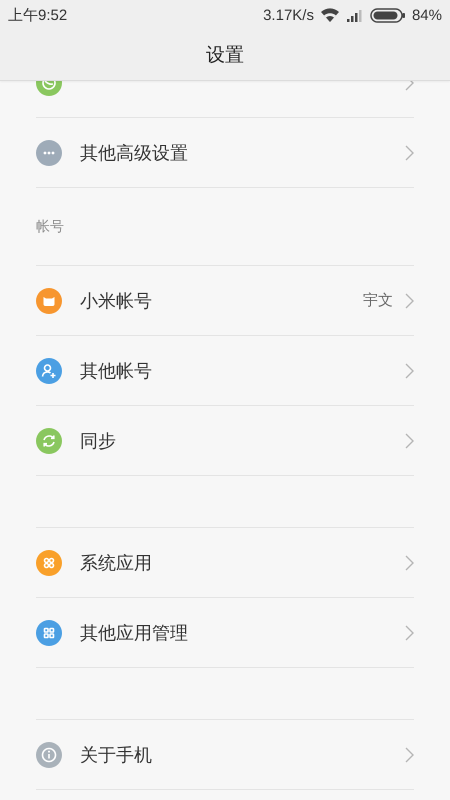  What do you see at coordinates (225, 301) in the screenshot?
I see `settings-item: 小米帐号 宇文` at bounding box center [225, 301].